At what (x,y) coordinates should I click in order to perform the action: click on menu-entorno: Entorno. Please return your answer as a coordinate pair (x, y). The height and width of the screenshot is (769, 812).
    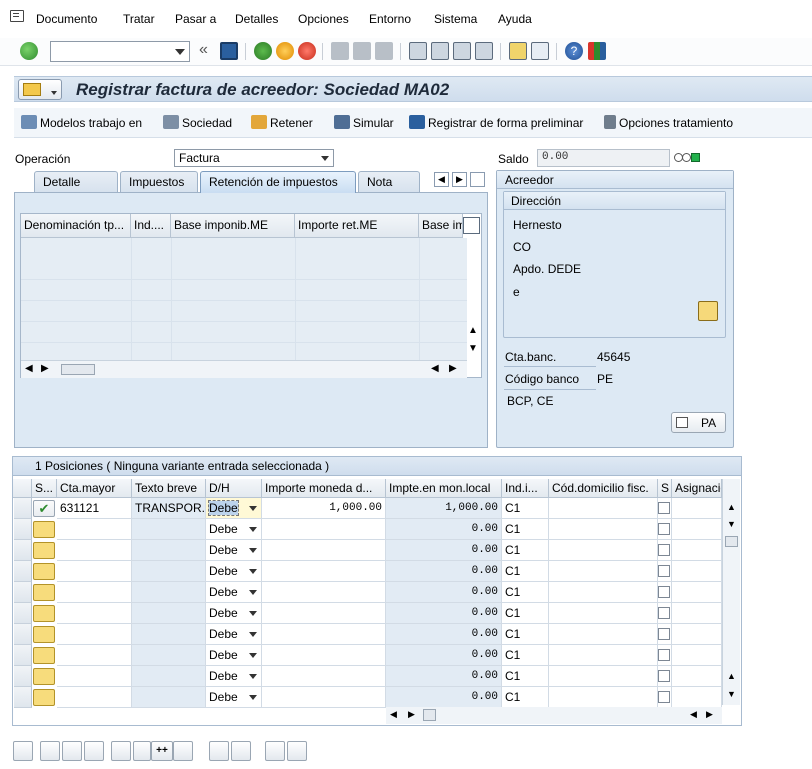
    Looking at the image, I should click on (390, 19).